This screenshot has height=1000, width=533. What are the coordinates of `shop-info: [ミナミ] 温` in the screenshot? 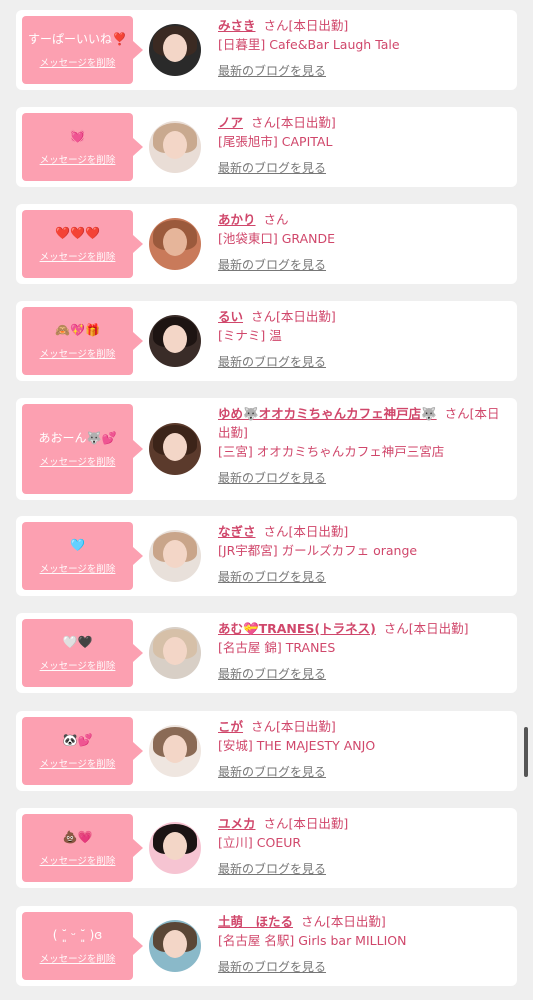 It's located at (250, 335).